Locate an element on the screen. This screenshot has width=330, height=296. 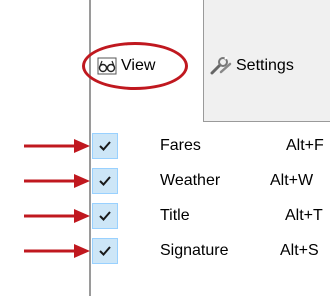
menu-item-shortcut: Alt+F is located at coordinates (305, 145).